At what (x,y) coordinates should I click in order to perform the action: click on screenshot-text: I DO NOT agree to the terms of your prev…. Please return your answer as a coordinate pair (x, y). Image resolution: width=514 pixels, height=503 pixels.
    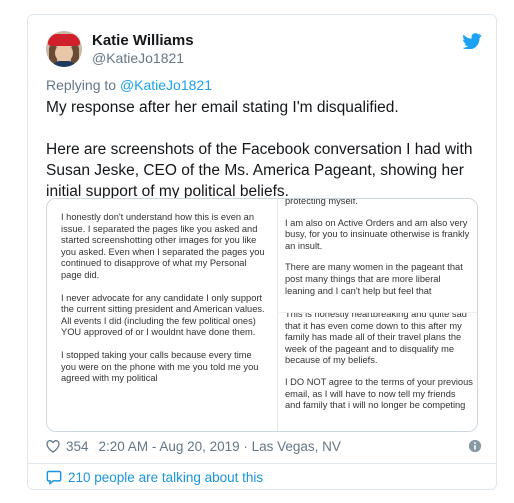
    Looking at the image, I should click on (379, 393).